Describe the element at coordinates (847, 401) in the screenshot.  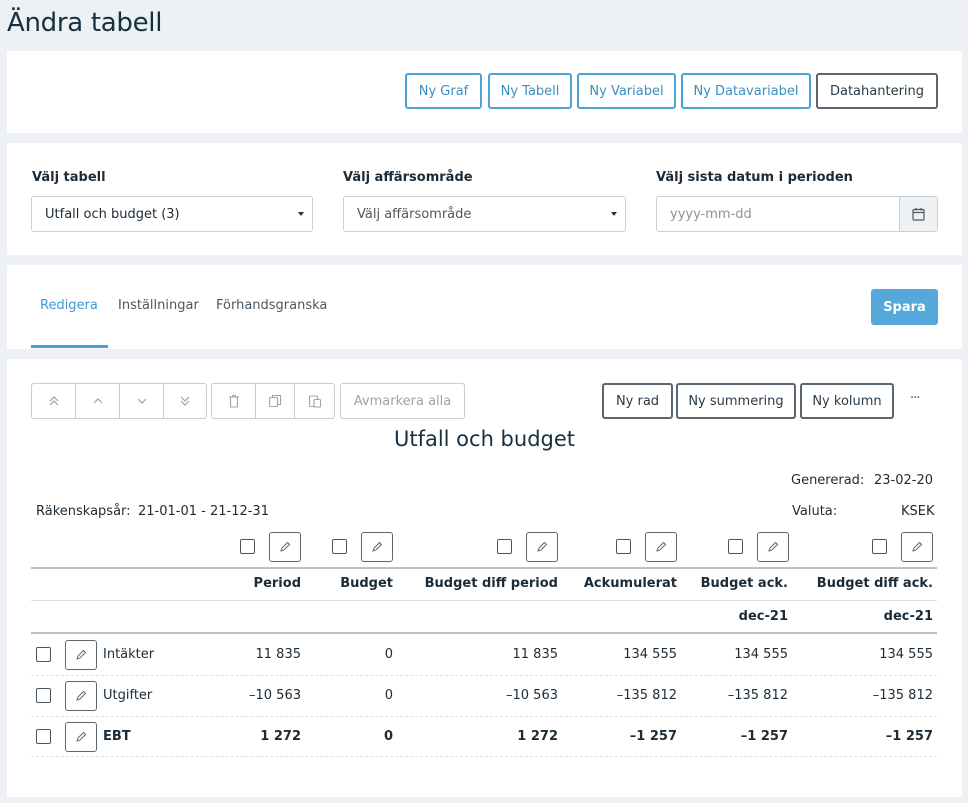
I see `new-column-button: Ny kolumn` at that location.